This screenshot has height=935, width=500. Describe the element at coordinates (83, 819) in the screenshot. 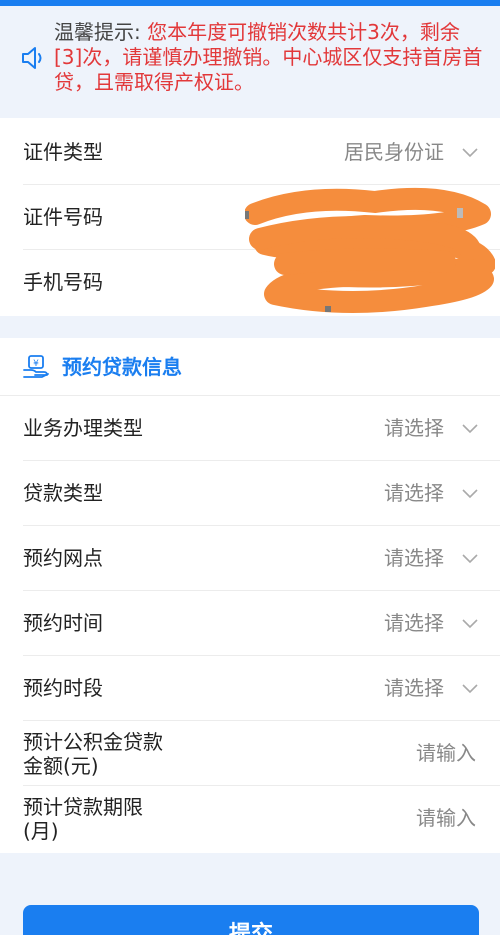

I see `loan-term-label: 预计贷款期限(月)` at that location.